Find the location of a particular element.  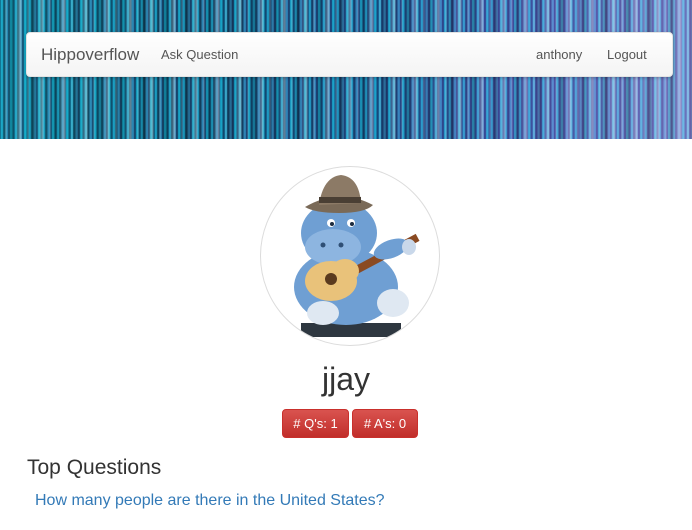

brand-link: Hippoverflow is located at coordinates (90, 55).